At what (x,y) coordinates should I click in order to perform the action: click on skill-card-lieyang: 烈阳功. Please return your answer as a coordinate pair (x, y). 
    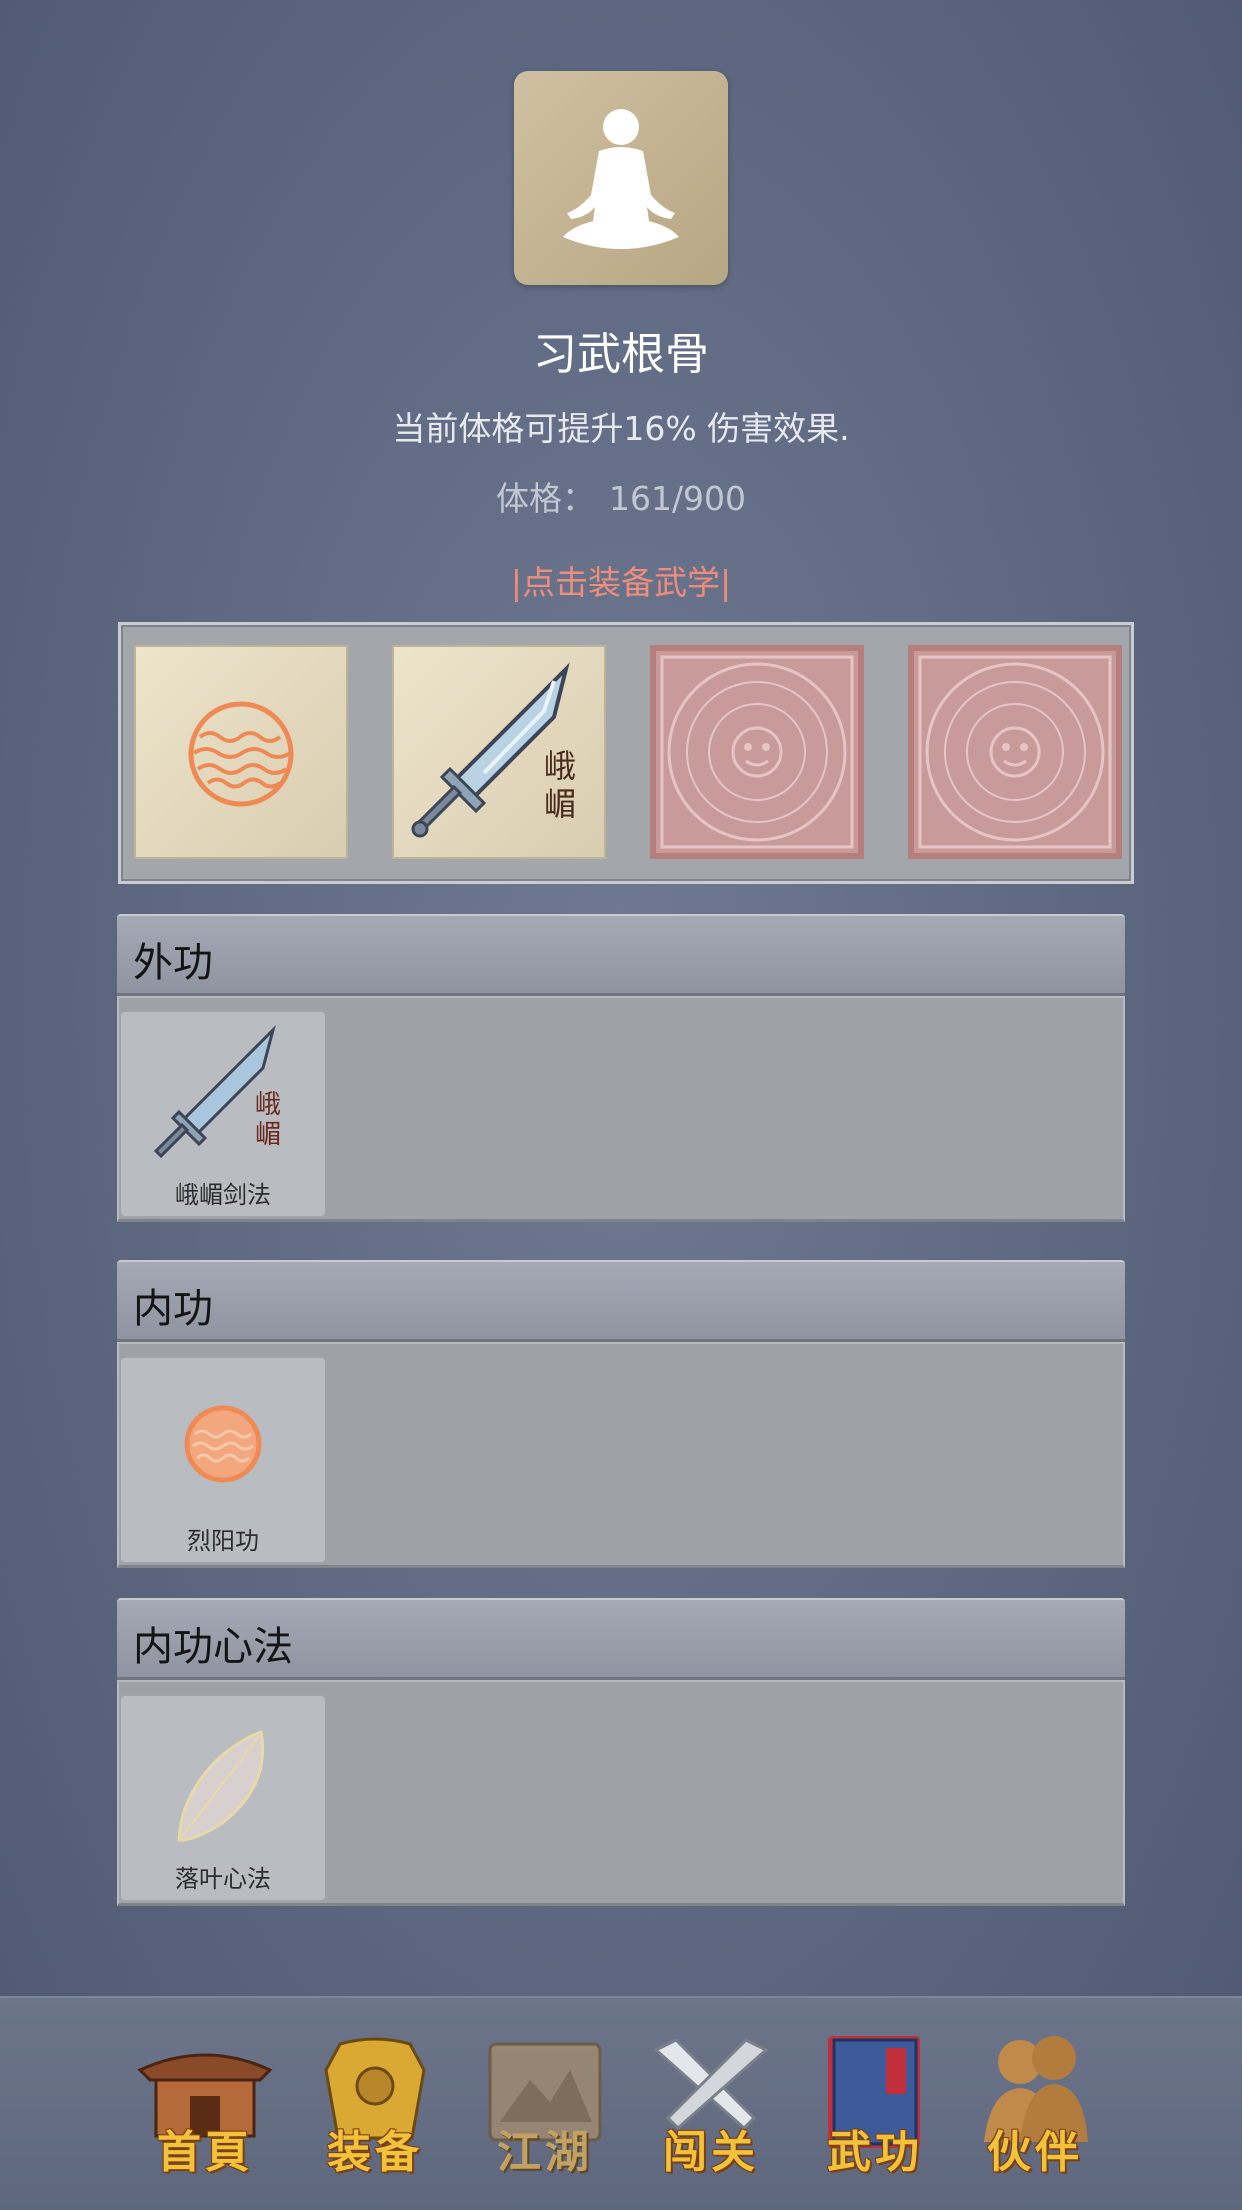
    Looking at the image, I should click on (223, 1460).